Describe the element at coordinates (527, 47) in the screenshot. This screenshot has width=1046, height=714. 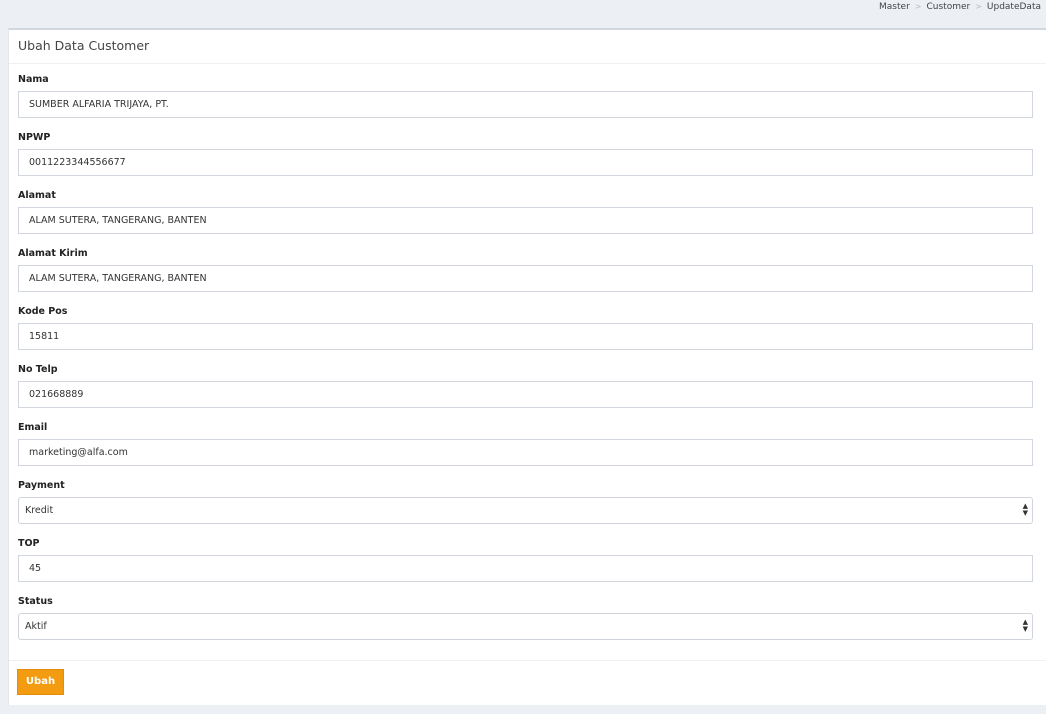
I see `card-header: Ubah Data Customer` at that location.